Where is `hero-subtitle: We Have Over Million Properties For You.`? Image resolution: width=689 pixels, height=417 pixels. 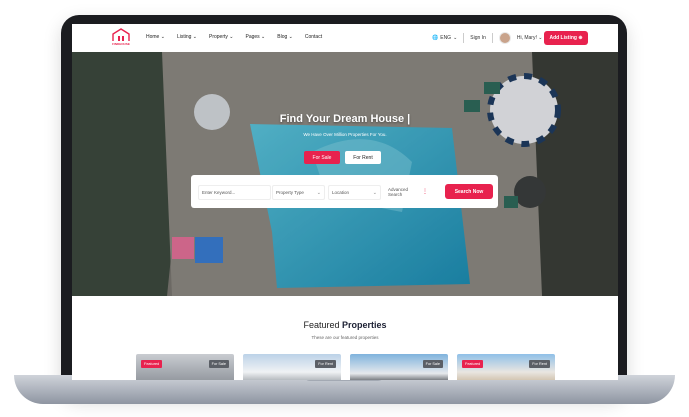 hero-subtitle: We Have Over Million Properties For You. is located at coordinates (345, 134).